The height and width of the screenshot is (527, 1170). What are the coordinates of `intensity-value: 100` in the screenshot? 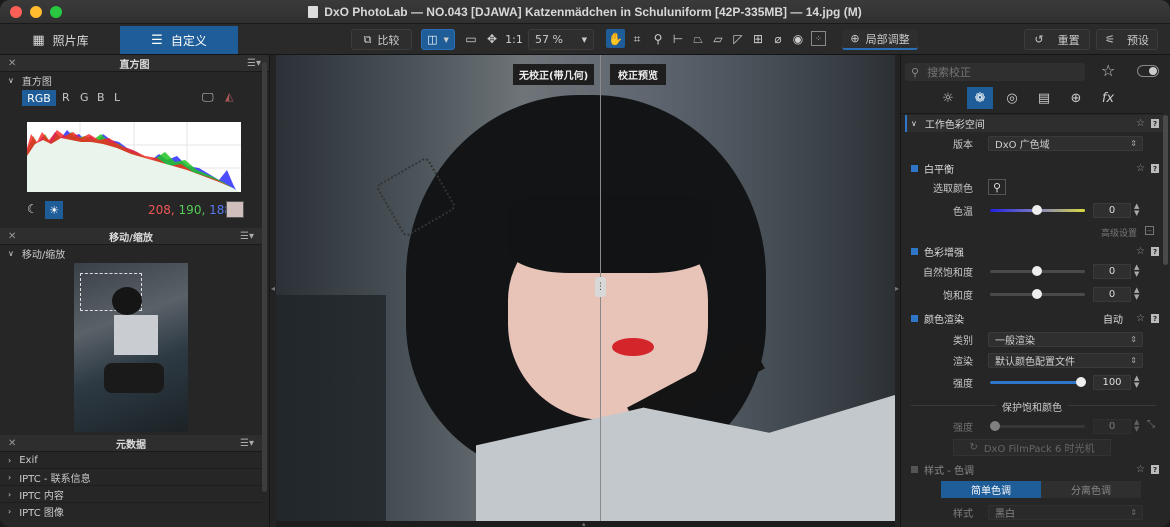 It's located at (1112, 382).